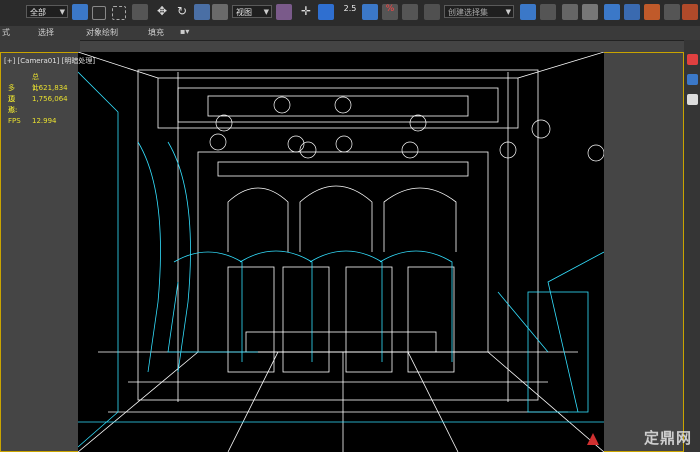 The image size is (700, 452). I want to click on ribbon-tab-object-paint: 对象绘制, so click(102, 32).